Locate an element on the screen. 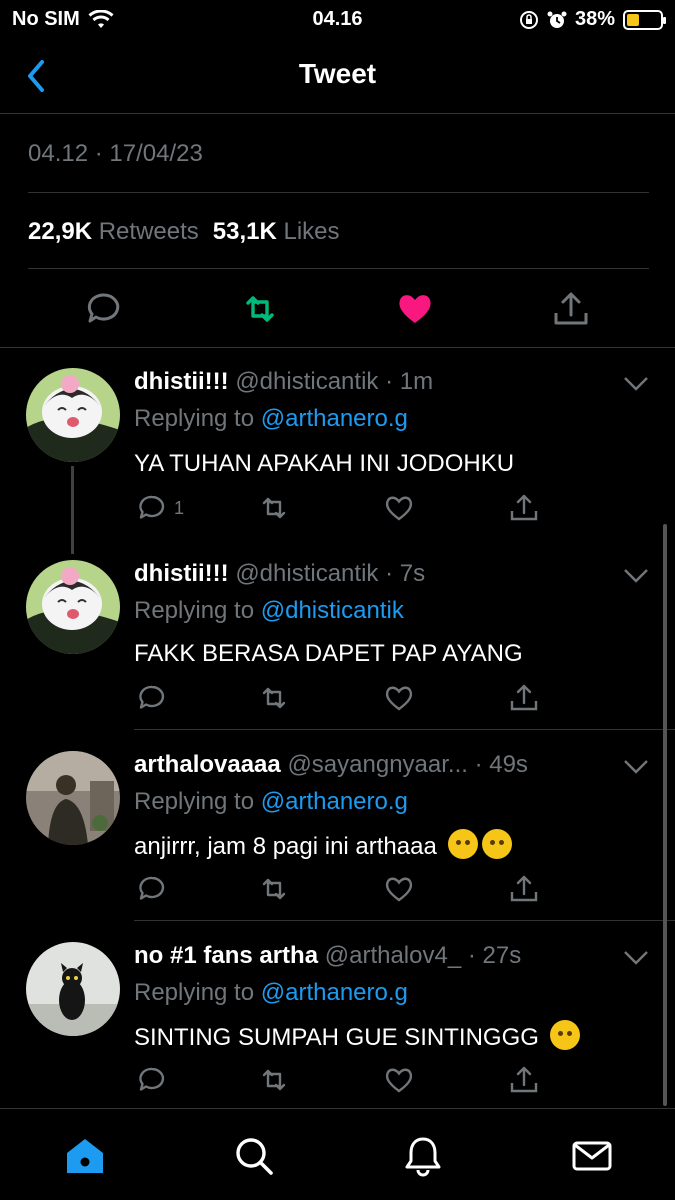  reply-text: FAKK BERASA DAPET PAP AYANG is located at coordinates (328, 653).